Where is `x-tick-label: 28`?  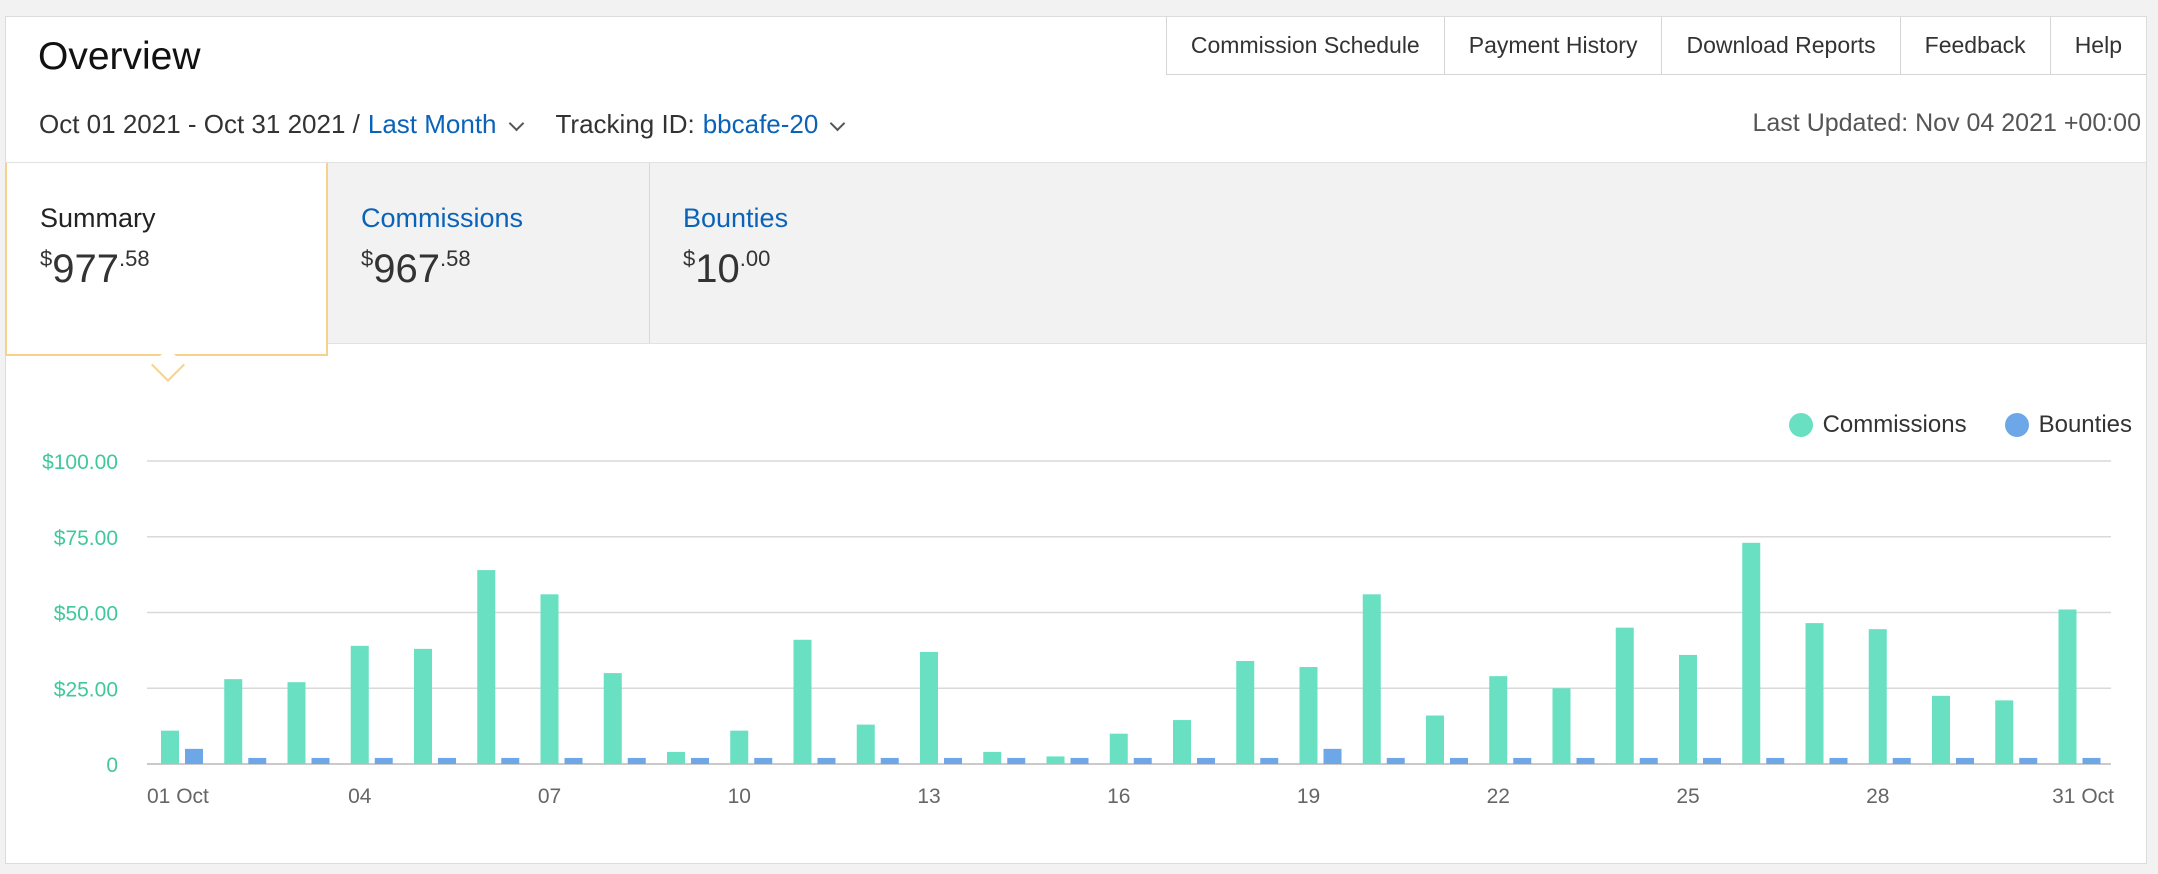 x-tick-label: 28 is located at coordinates (1877, 796).